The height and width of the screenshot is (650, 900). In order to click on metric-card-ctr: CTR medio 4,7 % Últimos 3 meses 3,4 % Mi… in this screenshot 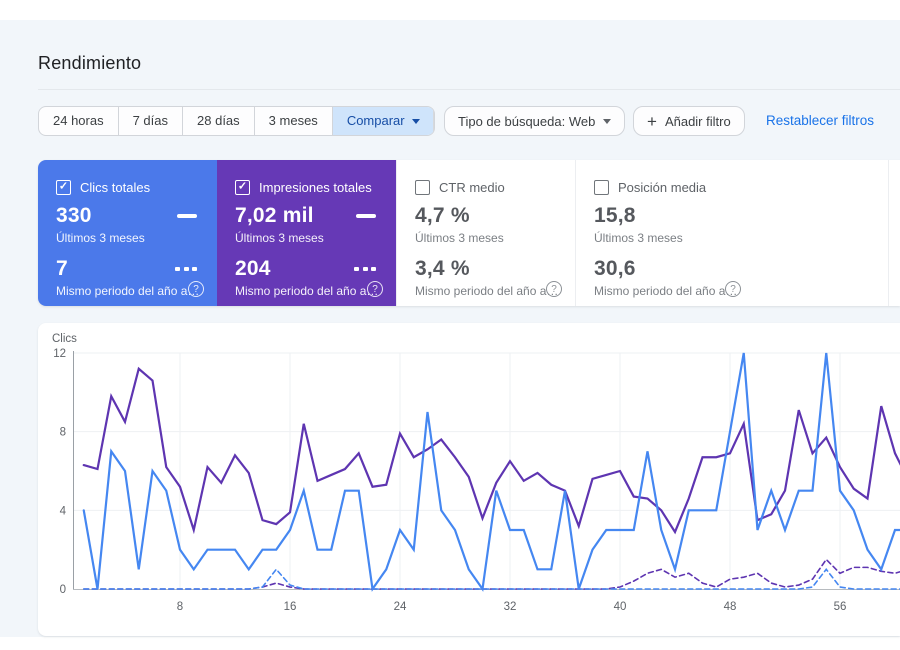, I will do `click(485, 233)`.